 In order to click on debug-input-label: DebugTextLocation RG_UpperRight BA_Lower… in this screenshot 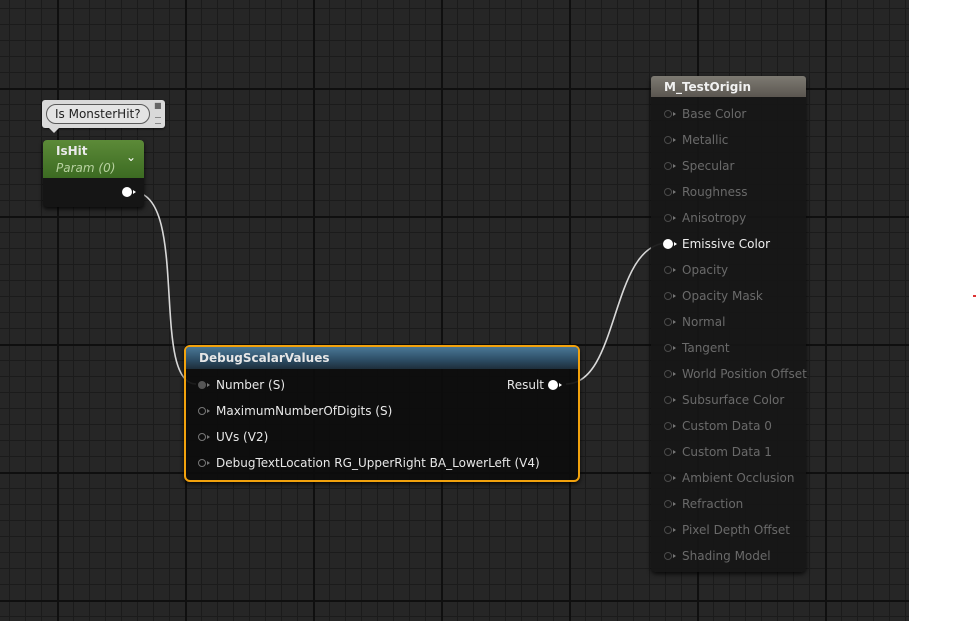, I will do `click(378, 463)`.